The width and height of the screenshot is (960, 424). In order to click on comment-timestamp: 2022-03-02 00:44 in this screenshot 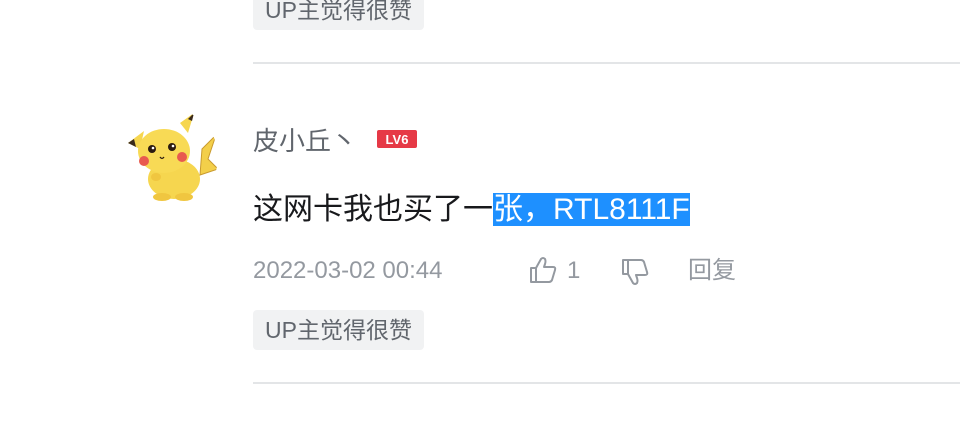, I will do `click(348, 270)`.